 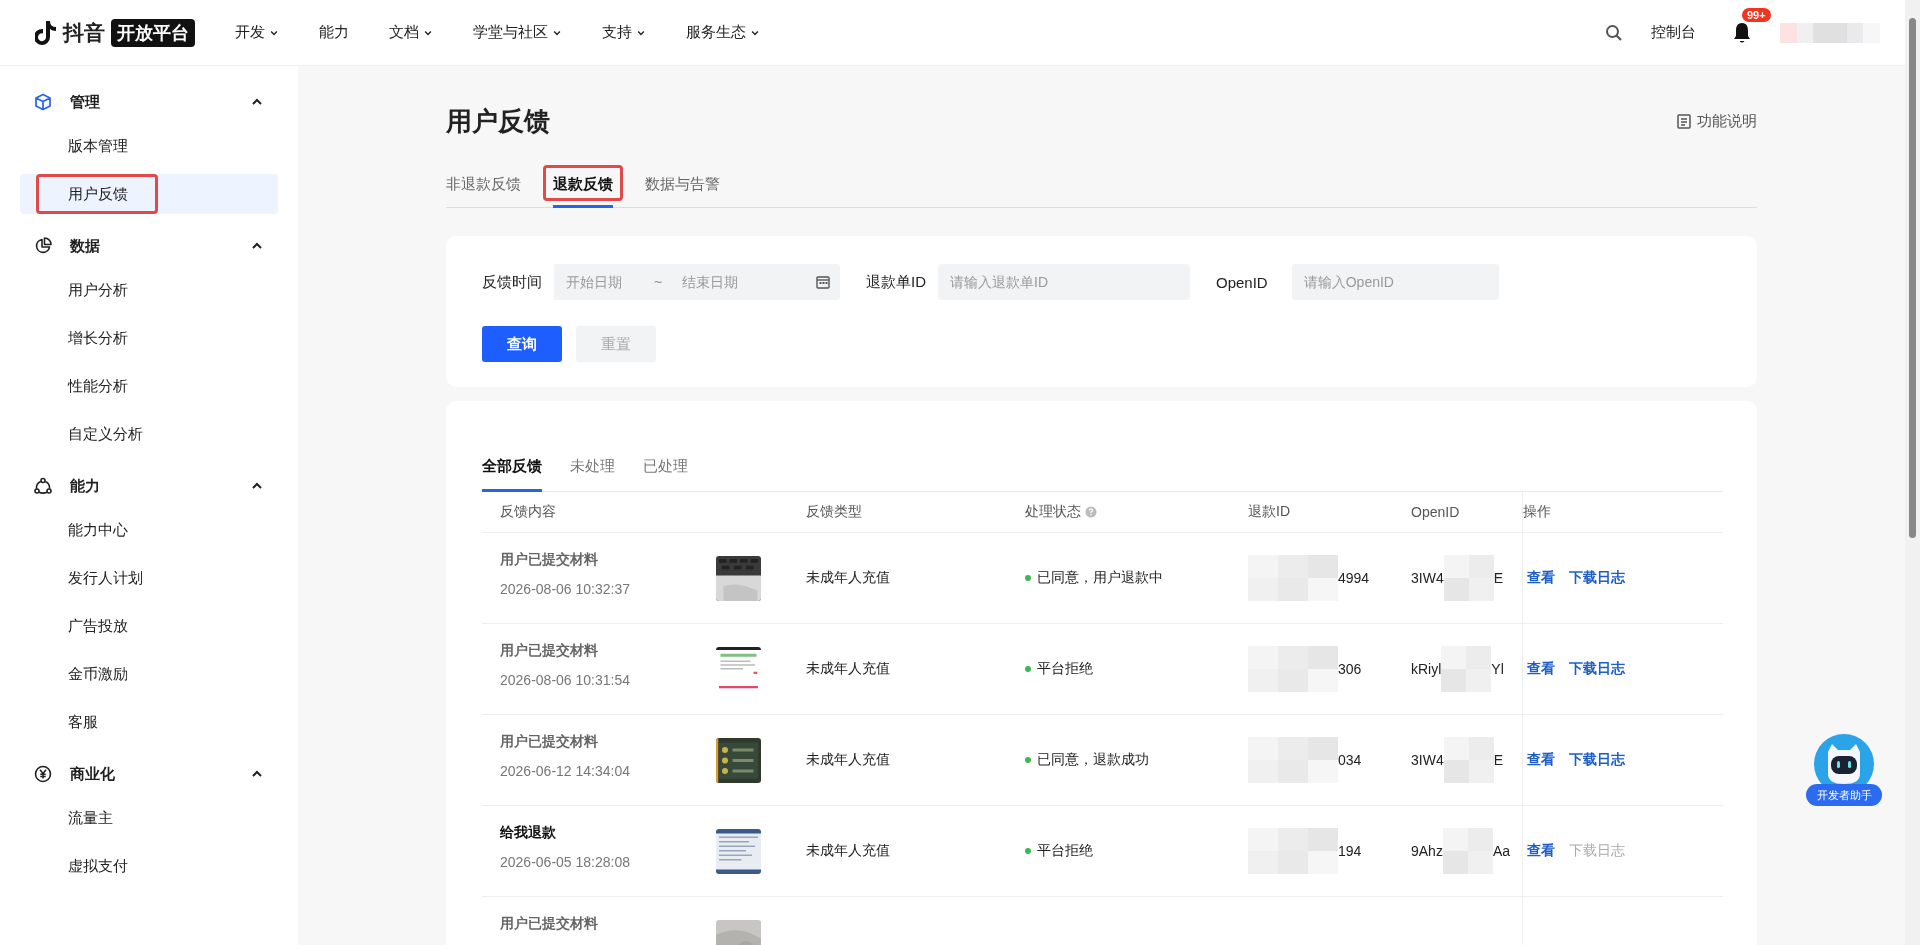 I want to click on brand-name: 抖音, so click(x=84, y=32).